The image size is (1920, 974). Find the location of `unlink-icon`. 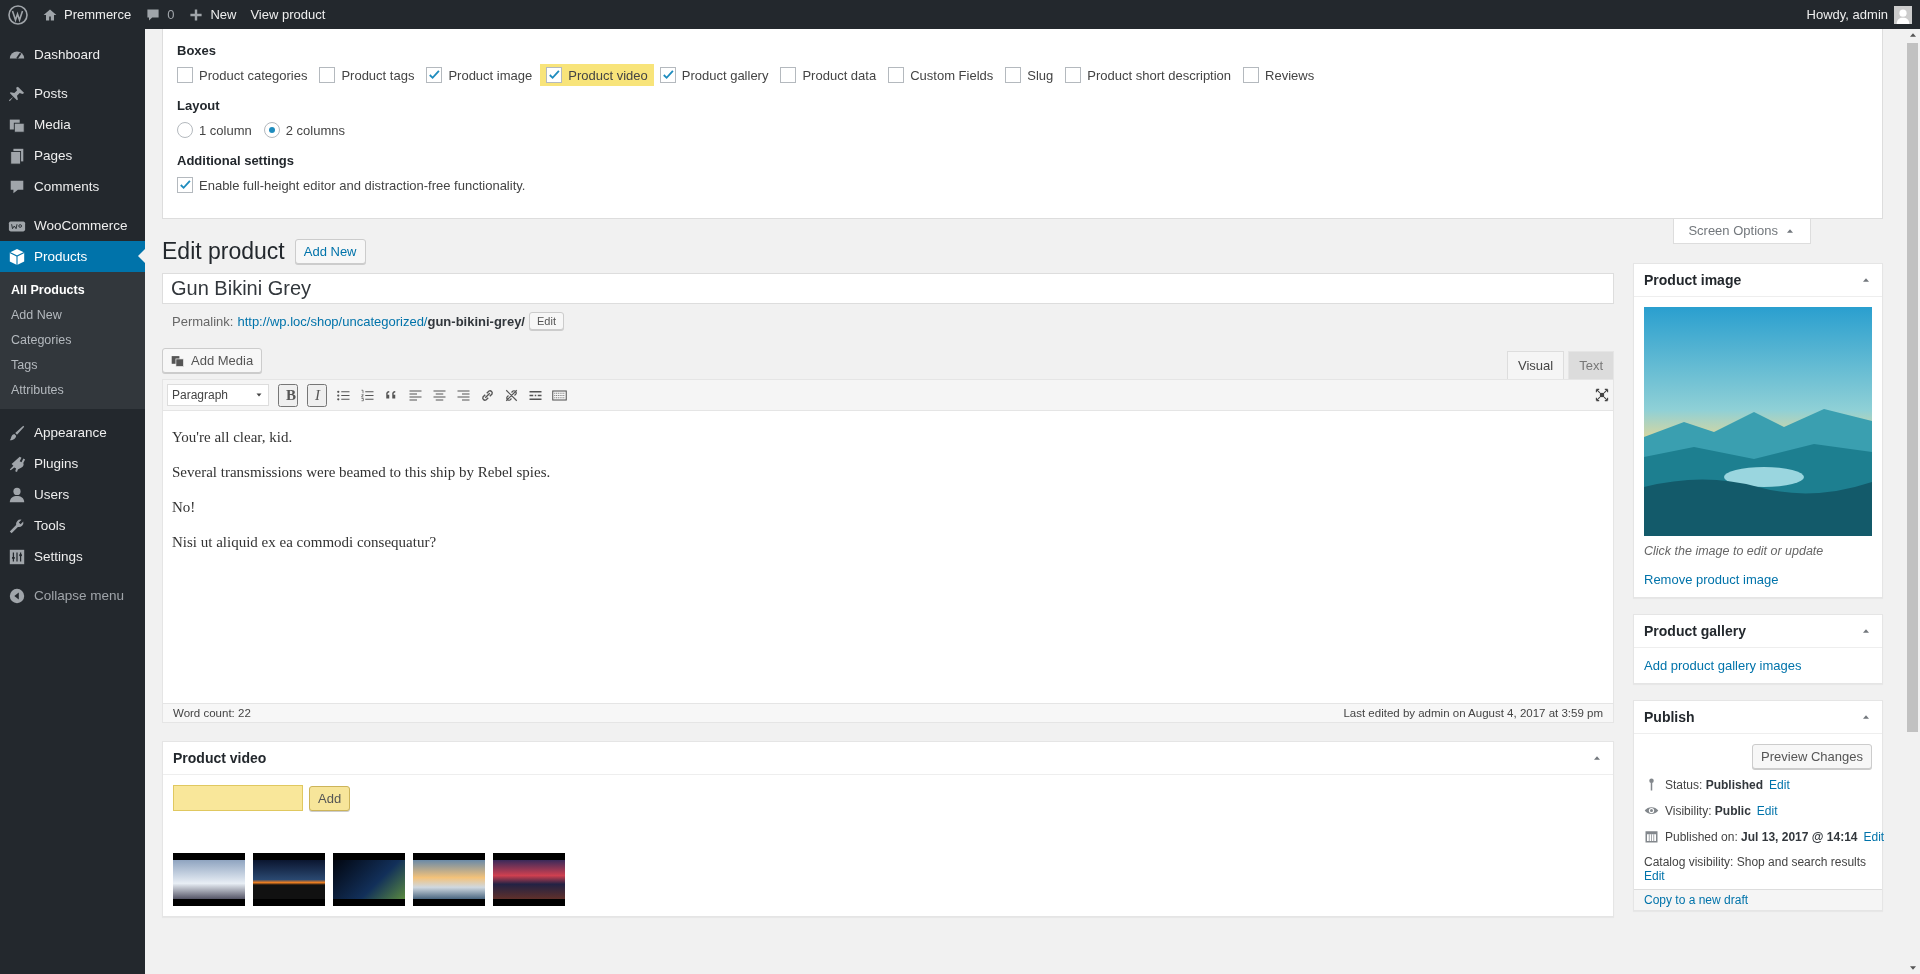

unlink-icon is located at coordinates (511, 395).